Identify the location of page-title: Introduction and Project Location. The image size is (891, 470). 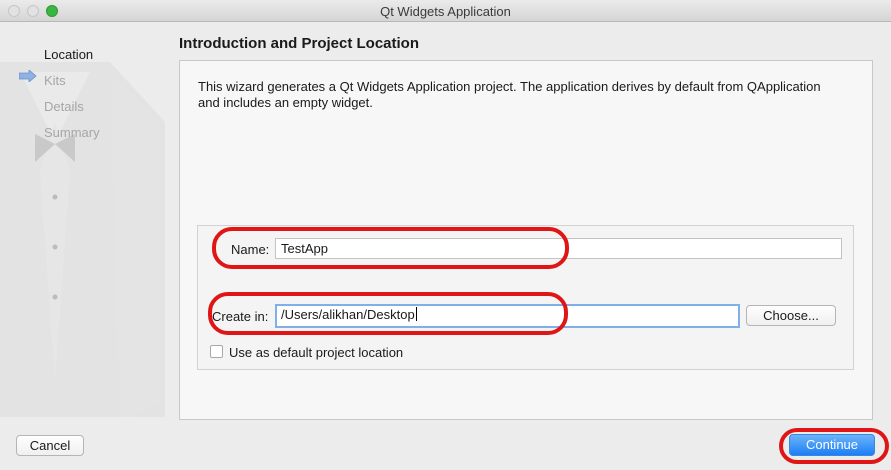
(299, 43).